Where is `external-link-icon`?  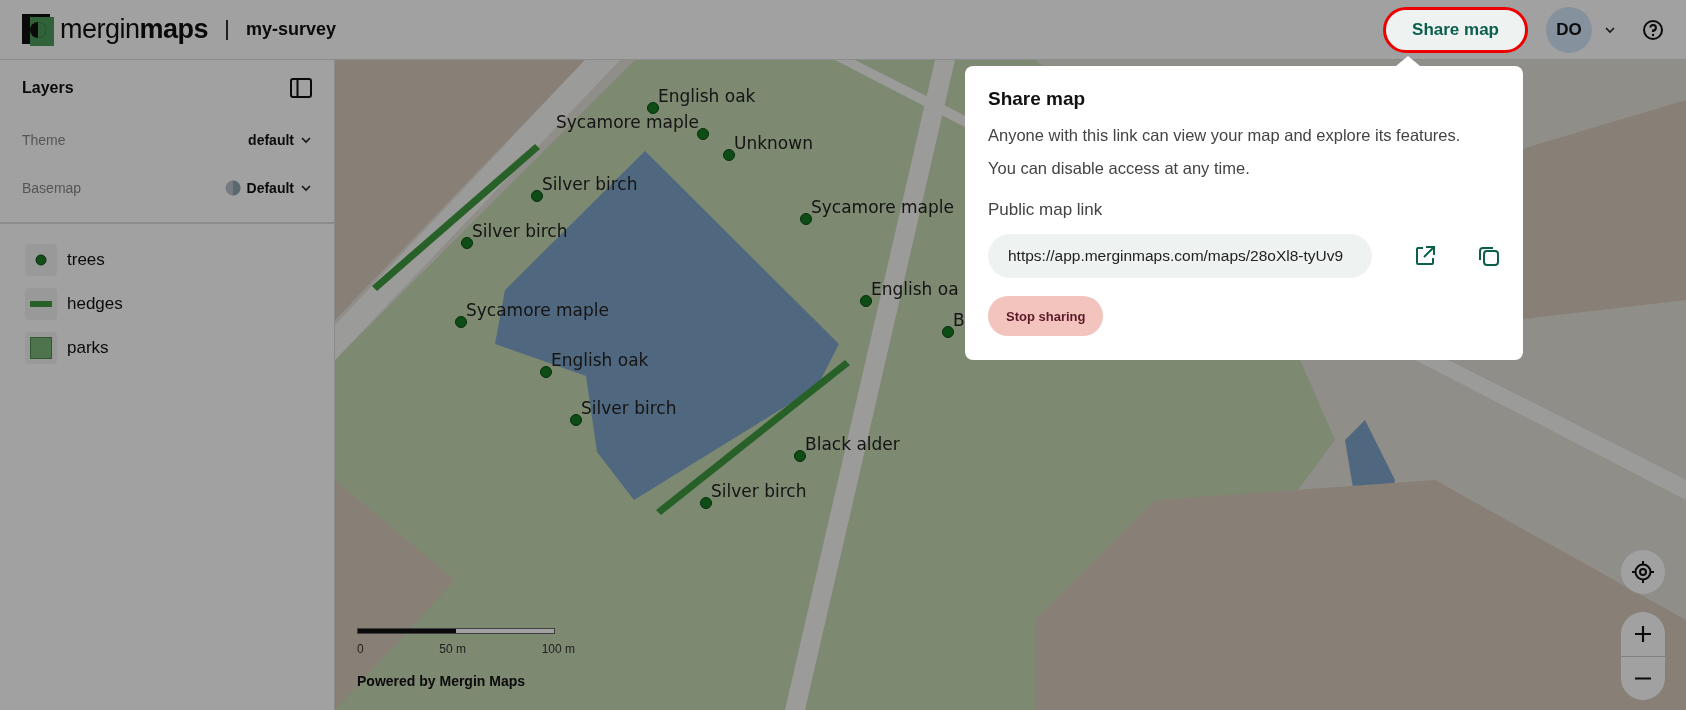
external-link-icon is located at coordinates (1425, 256).